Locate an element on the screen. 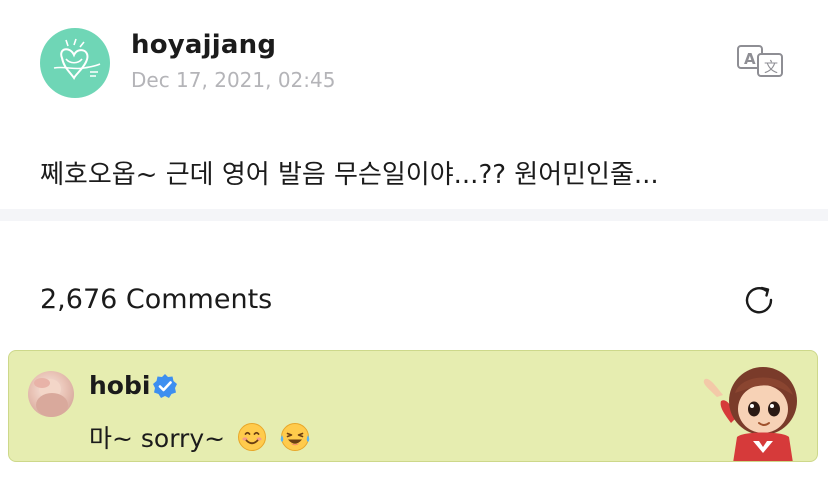 This screenshot has height=489, width=828. post-header: hoyajjang Dec 17, 2021, 02:45 A 文 is located at coordinates (420, 63).